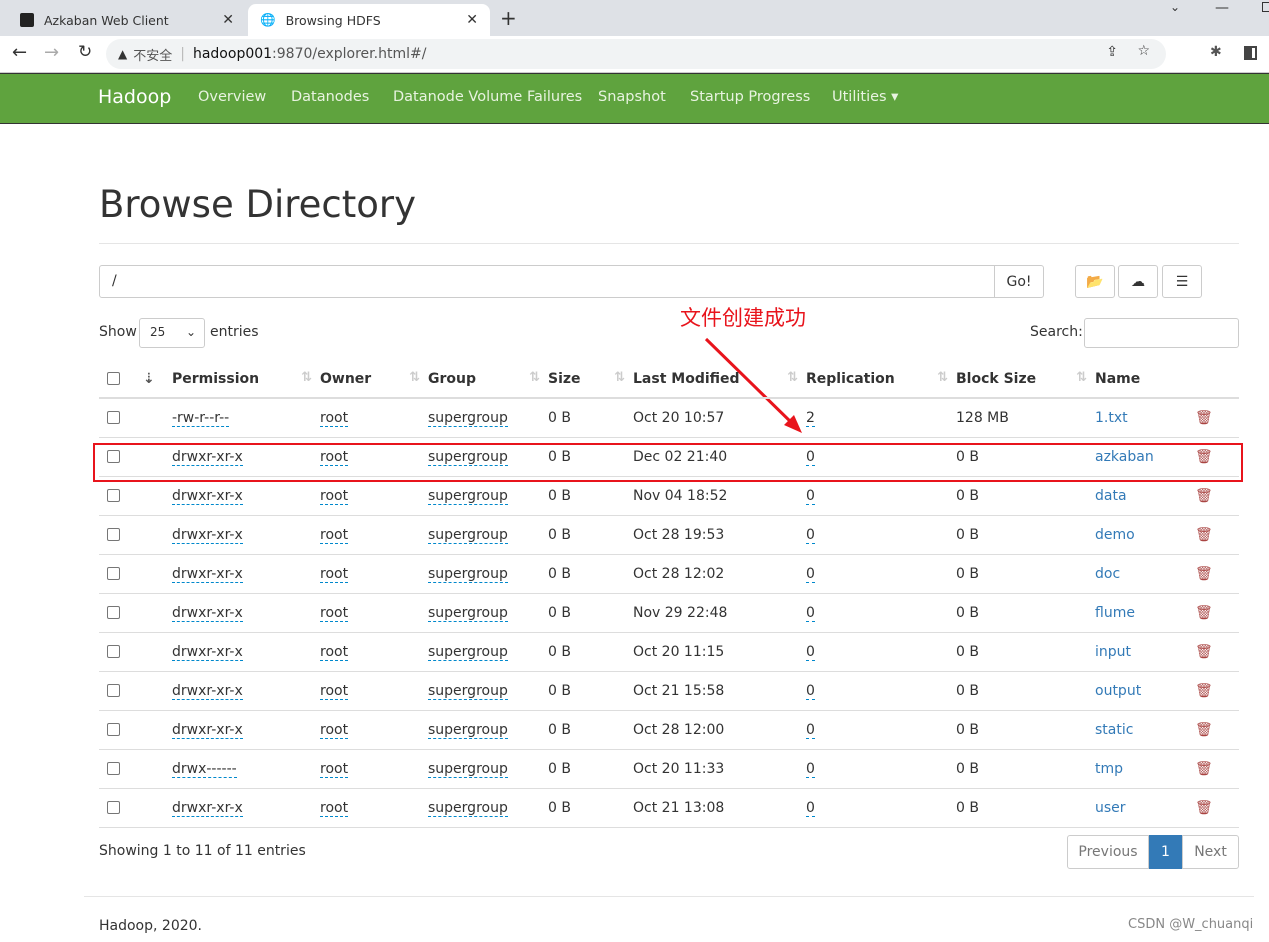 The height and width of the screenshot is (942, 1269). Describe the element at coordinates (719, 769) in the screenshot. I see `cell: Oct 20 11:33` at that location.